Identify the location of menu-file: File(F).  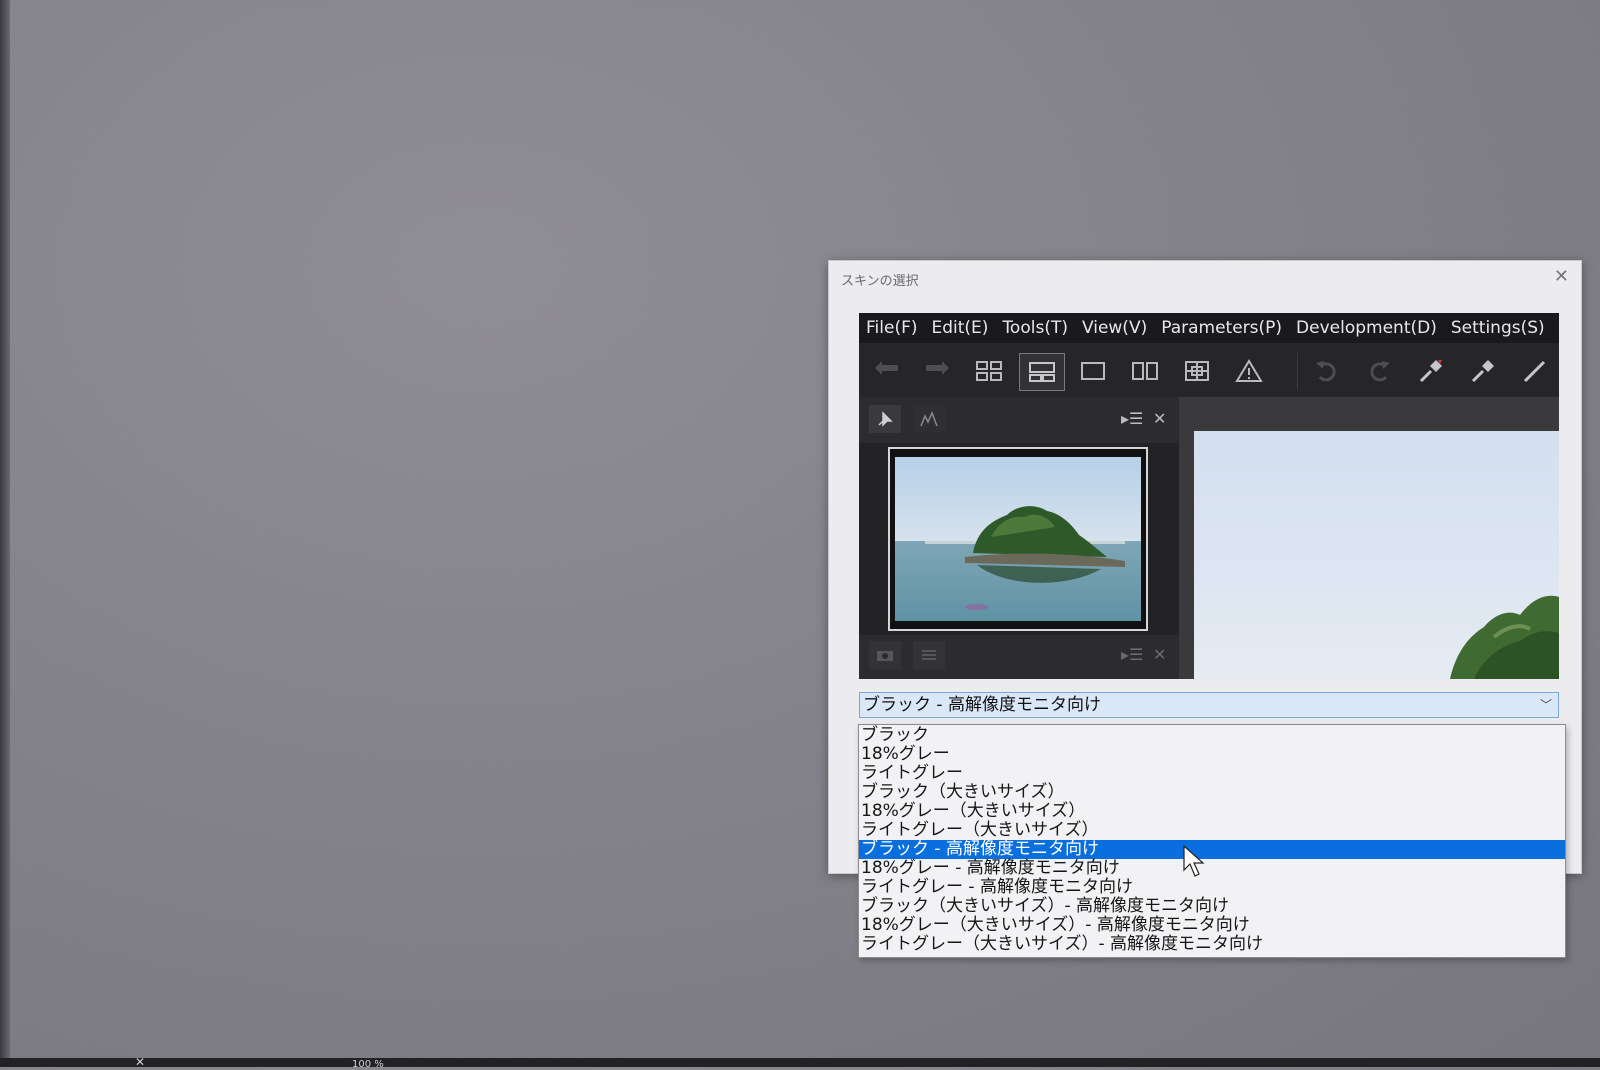
(892, 328).